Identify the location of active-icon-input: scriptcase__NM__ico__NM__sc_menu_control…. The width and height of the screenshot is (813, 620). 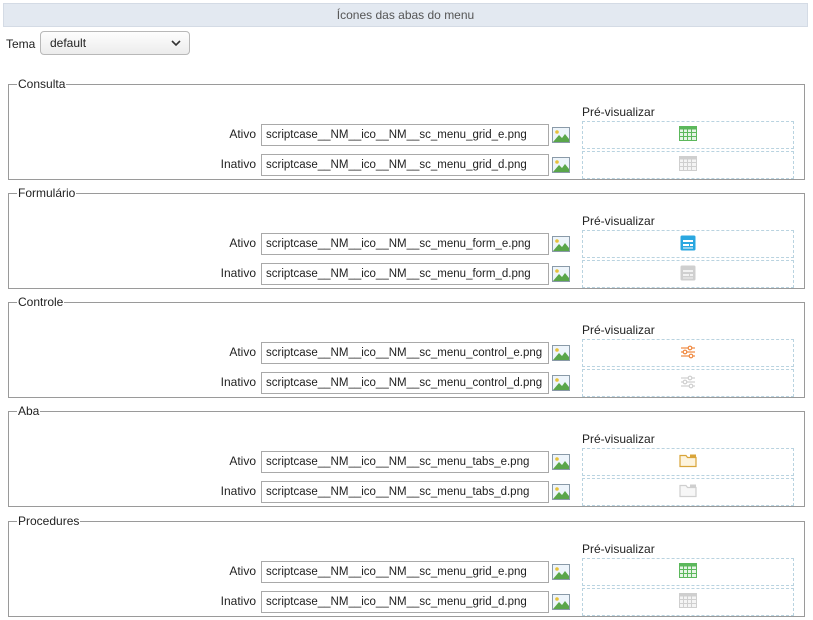
(405, 353).